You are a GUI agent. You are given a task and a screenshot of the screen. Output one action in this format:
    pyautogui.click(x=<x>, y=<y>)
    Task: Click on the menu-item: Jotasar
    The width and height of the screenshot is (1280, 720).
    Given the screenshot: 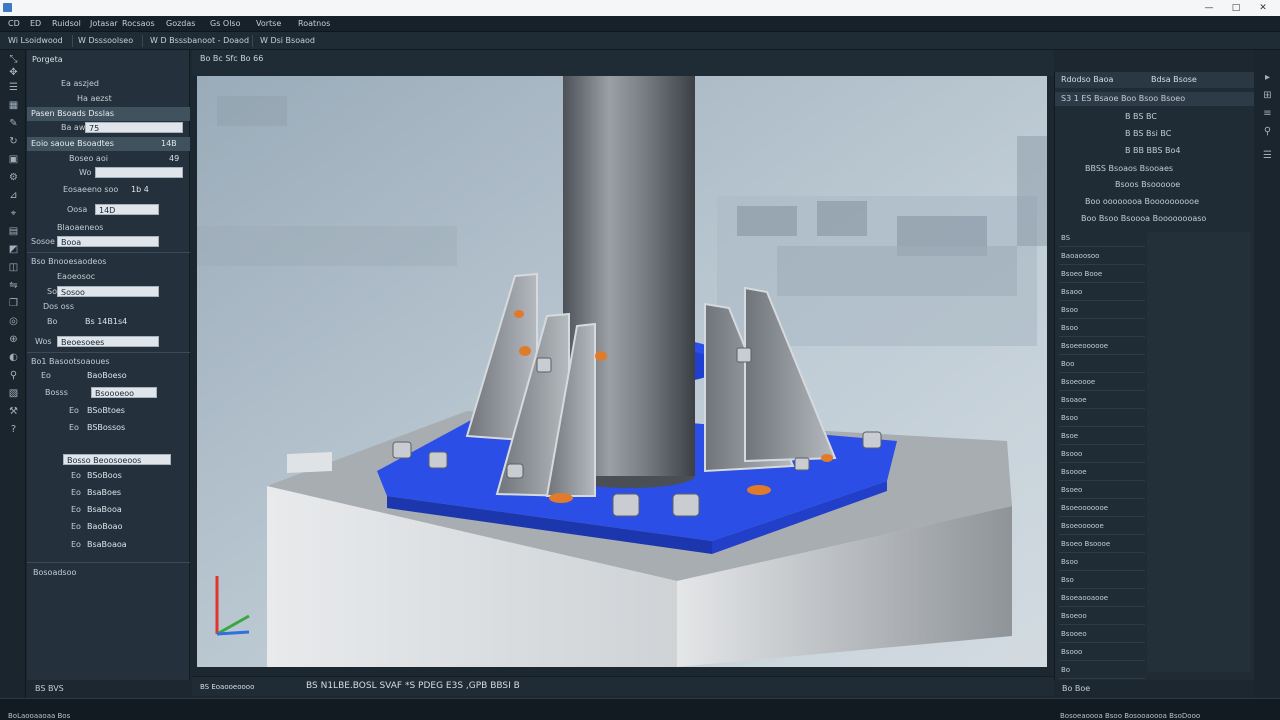 What is the action you would take?
    pyautogui.click(x=104, y=23)
    